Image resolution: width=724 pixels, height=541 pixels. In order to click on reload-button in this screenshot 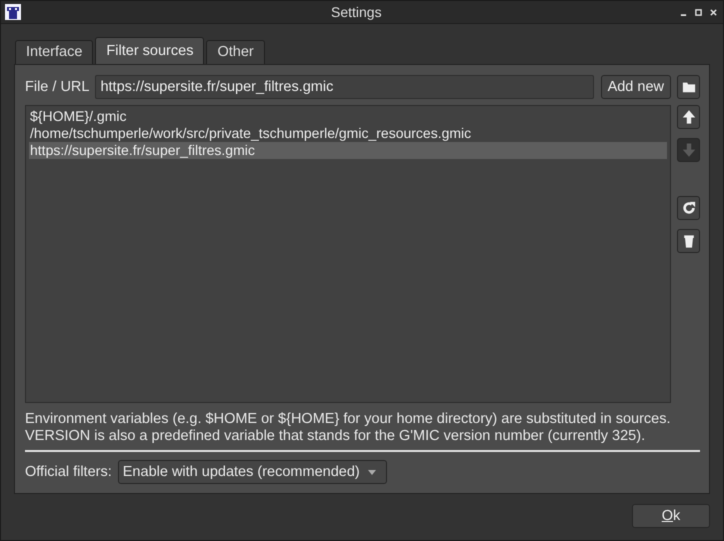, I will do `click(688, 208)`.